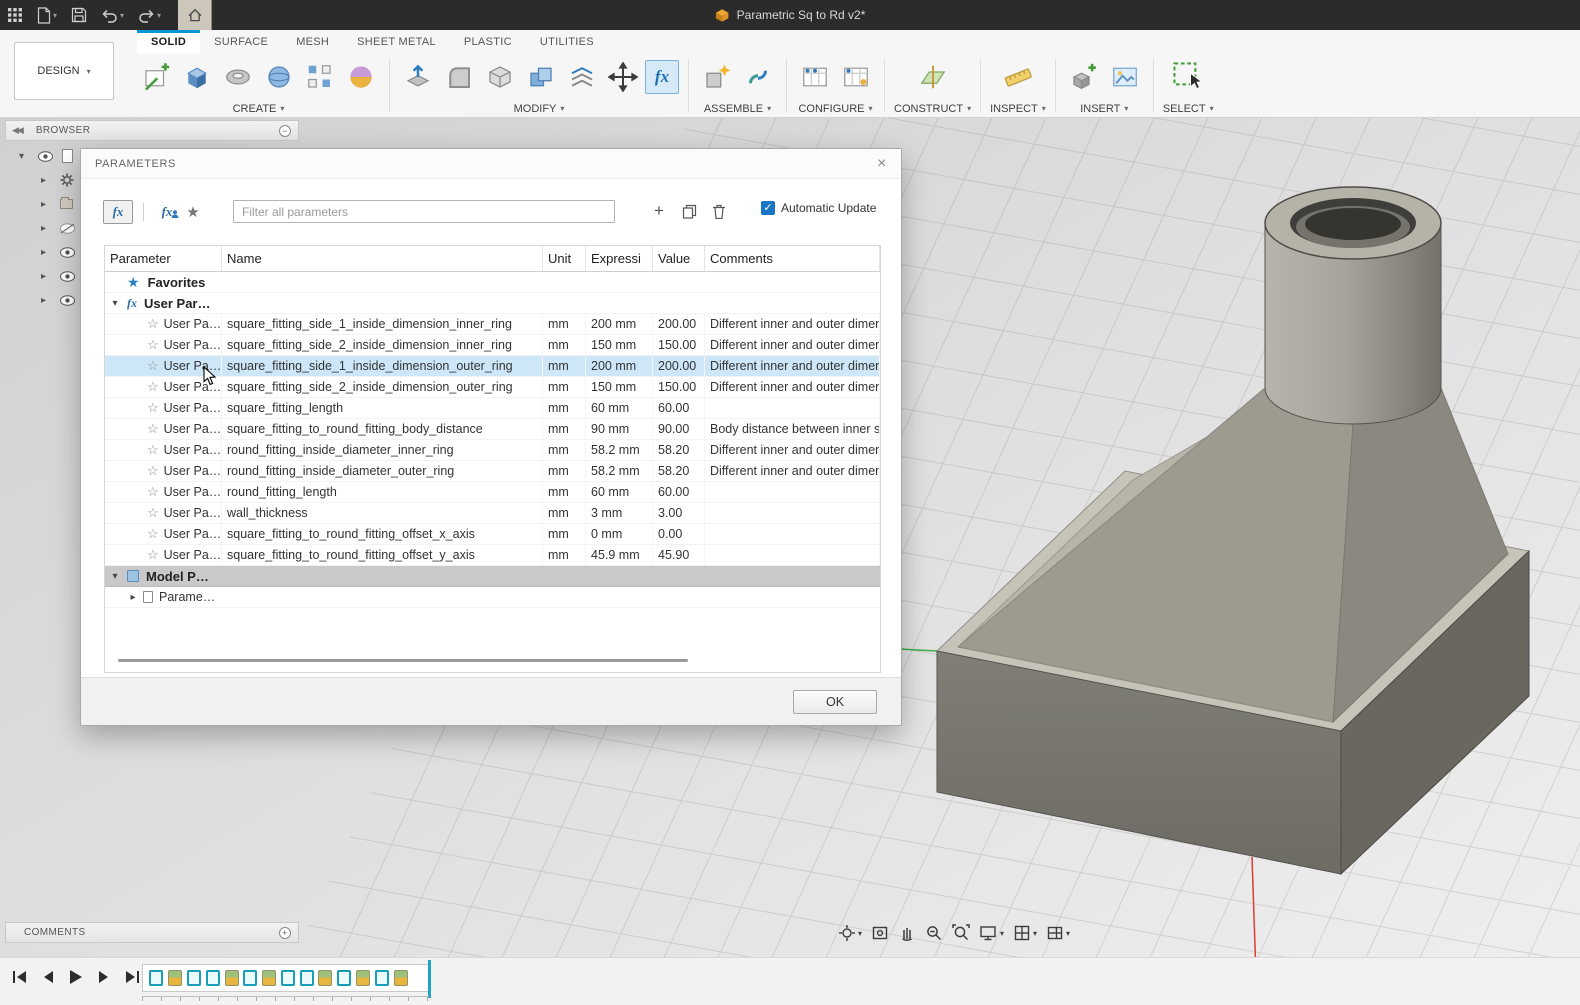  Describe the element at coordinates (167, 212) in the screenshot. I see `user-parameters-filter-button: fx` at that location.